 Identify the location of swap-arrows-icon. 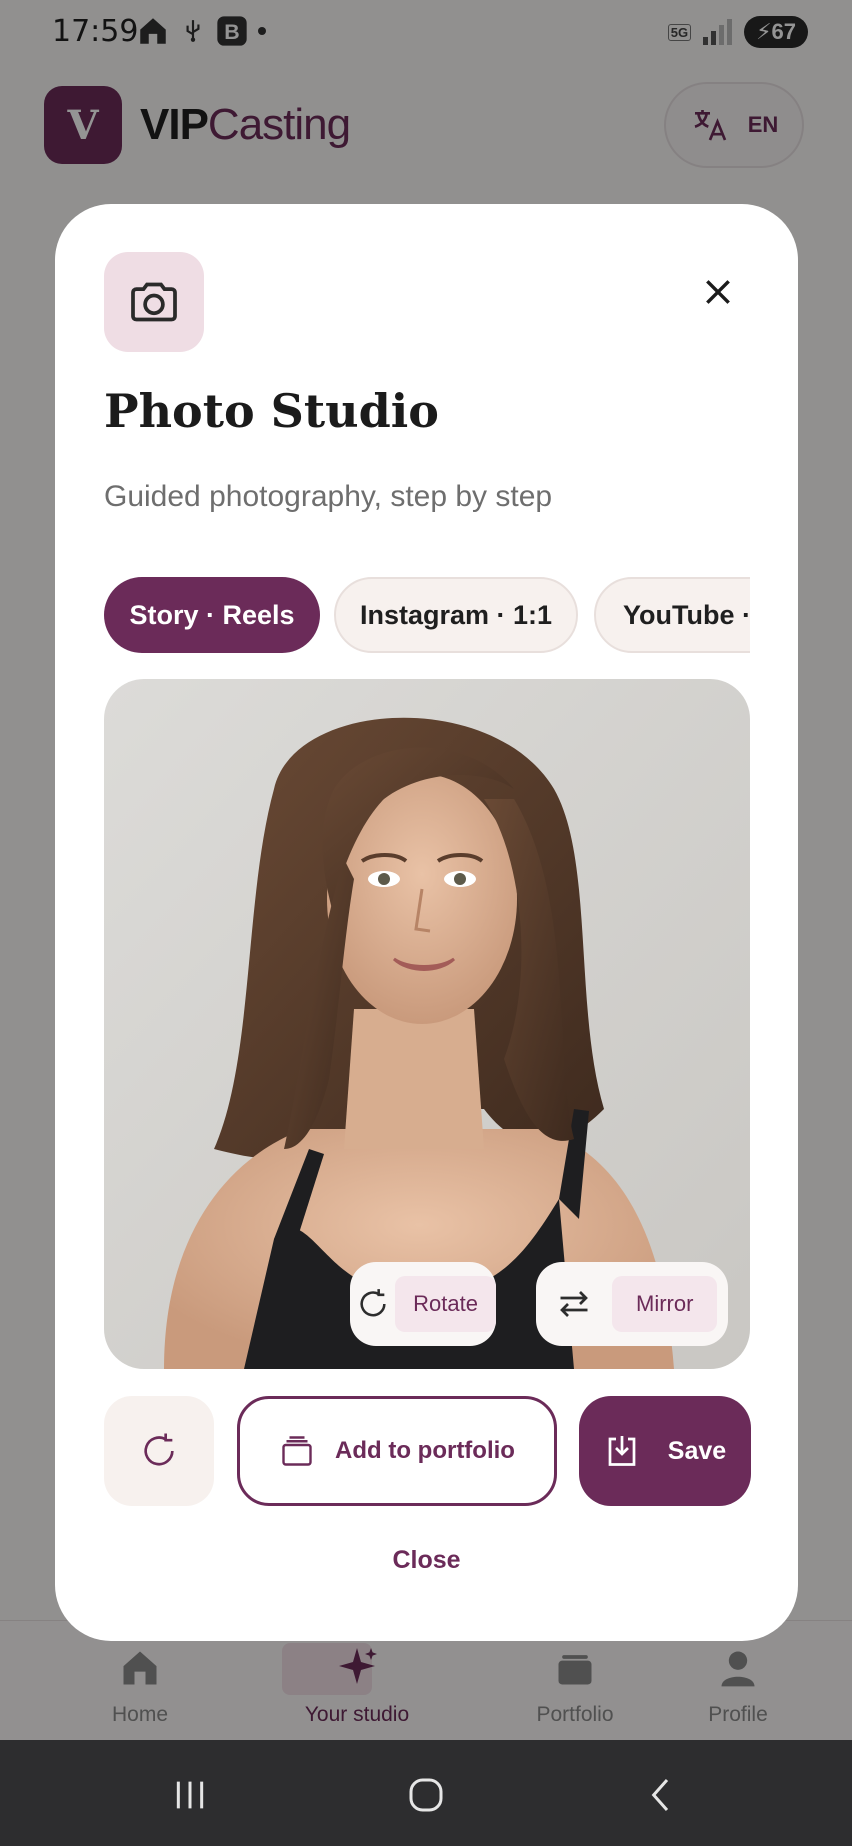
(574, 1304).